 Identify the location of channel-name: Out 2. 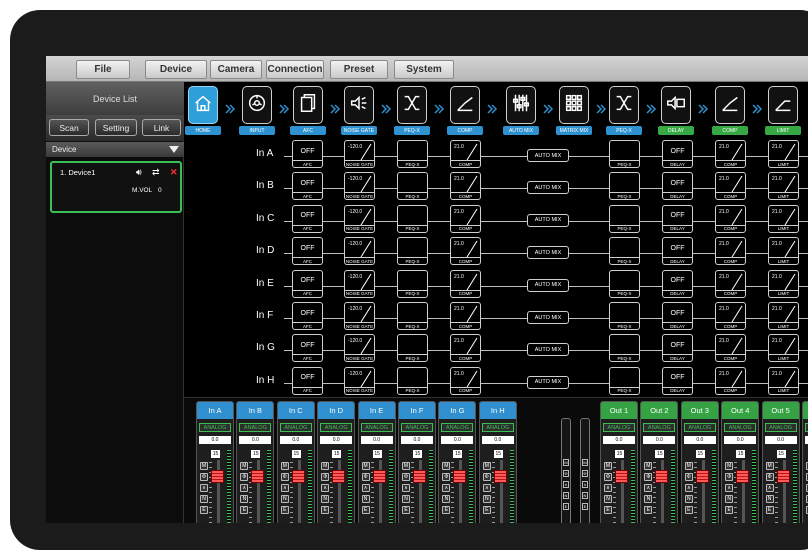
(659, 410).